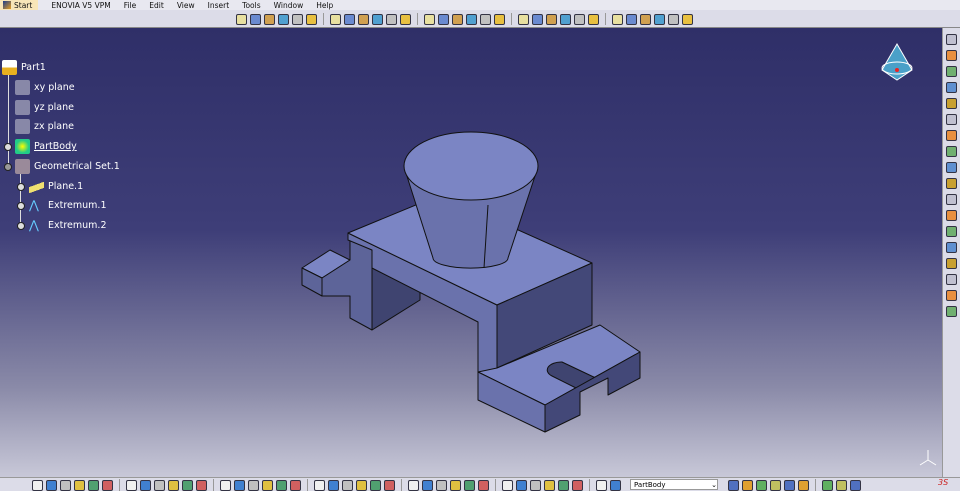 The height and width of the screenshot is (491, 960). Describe the element at coordinates (551, 19) in the screenshot. I see `toolbar-tool-21-icon` at that location.